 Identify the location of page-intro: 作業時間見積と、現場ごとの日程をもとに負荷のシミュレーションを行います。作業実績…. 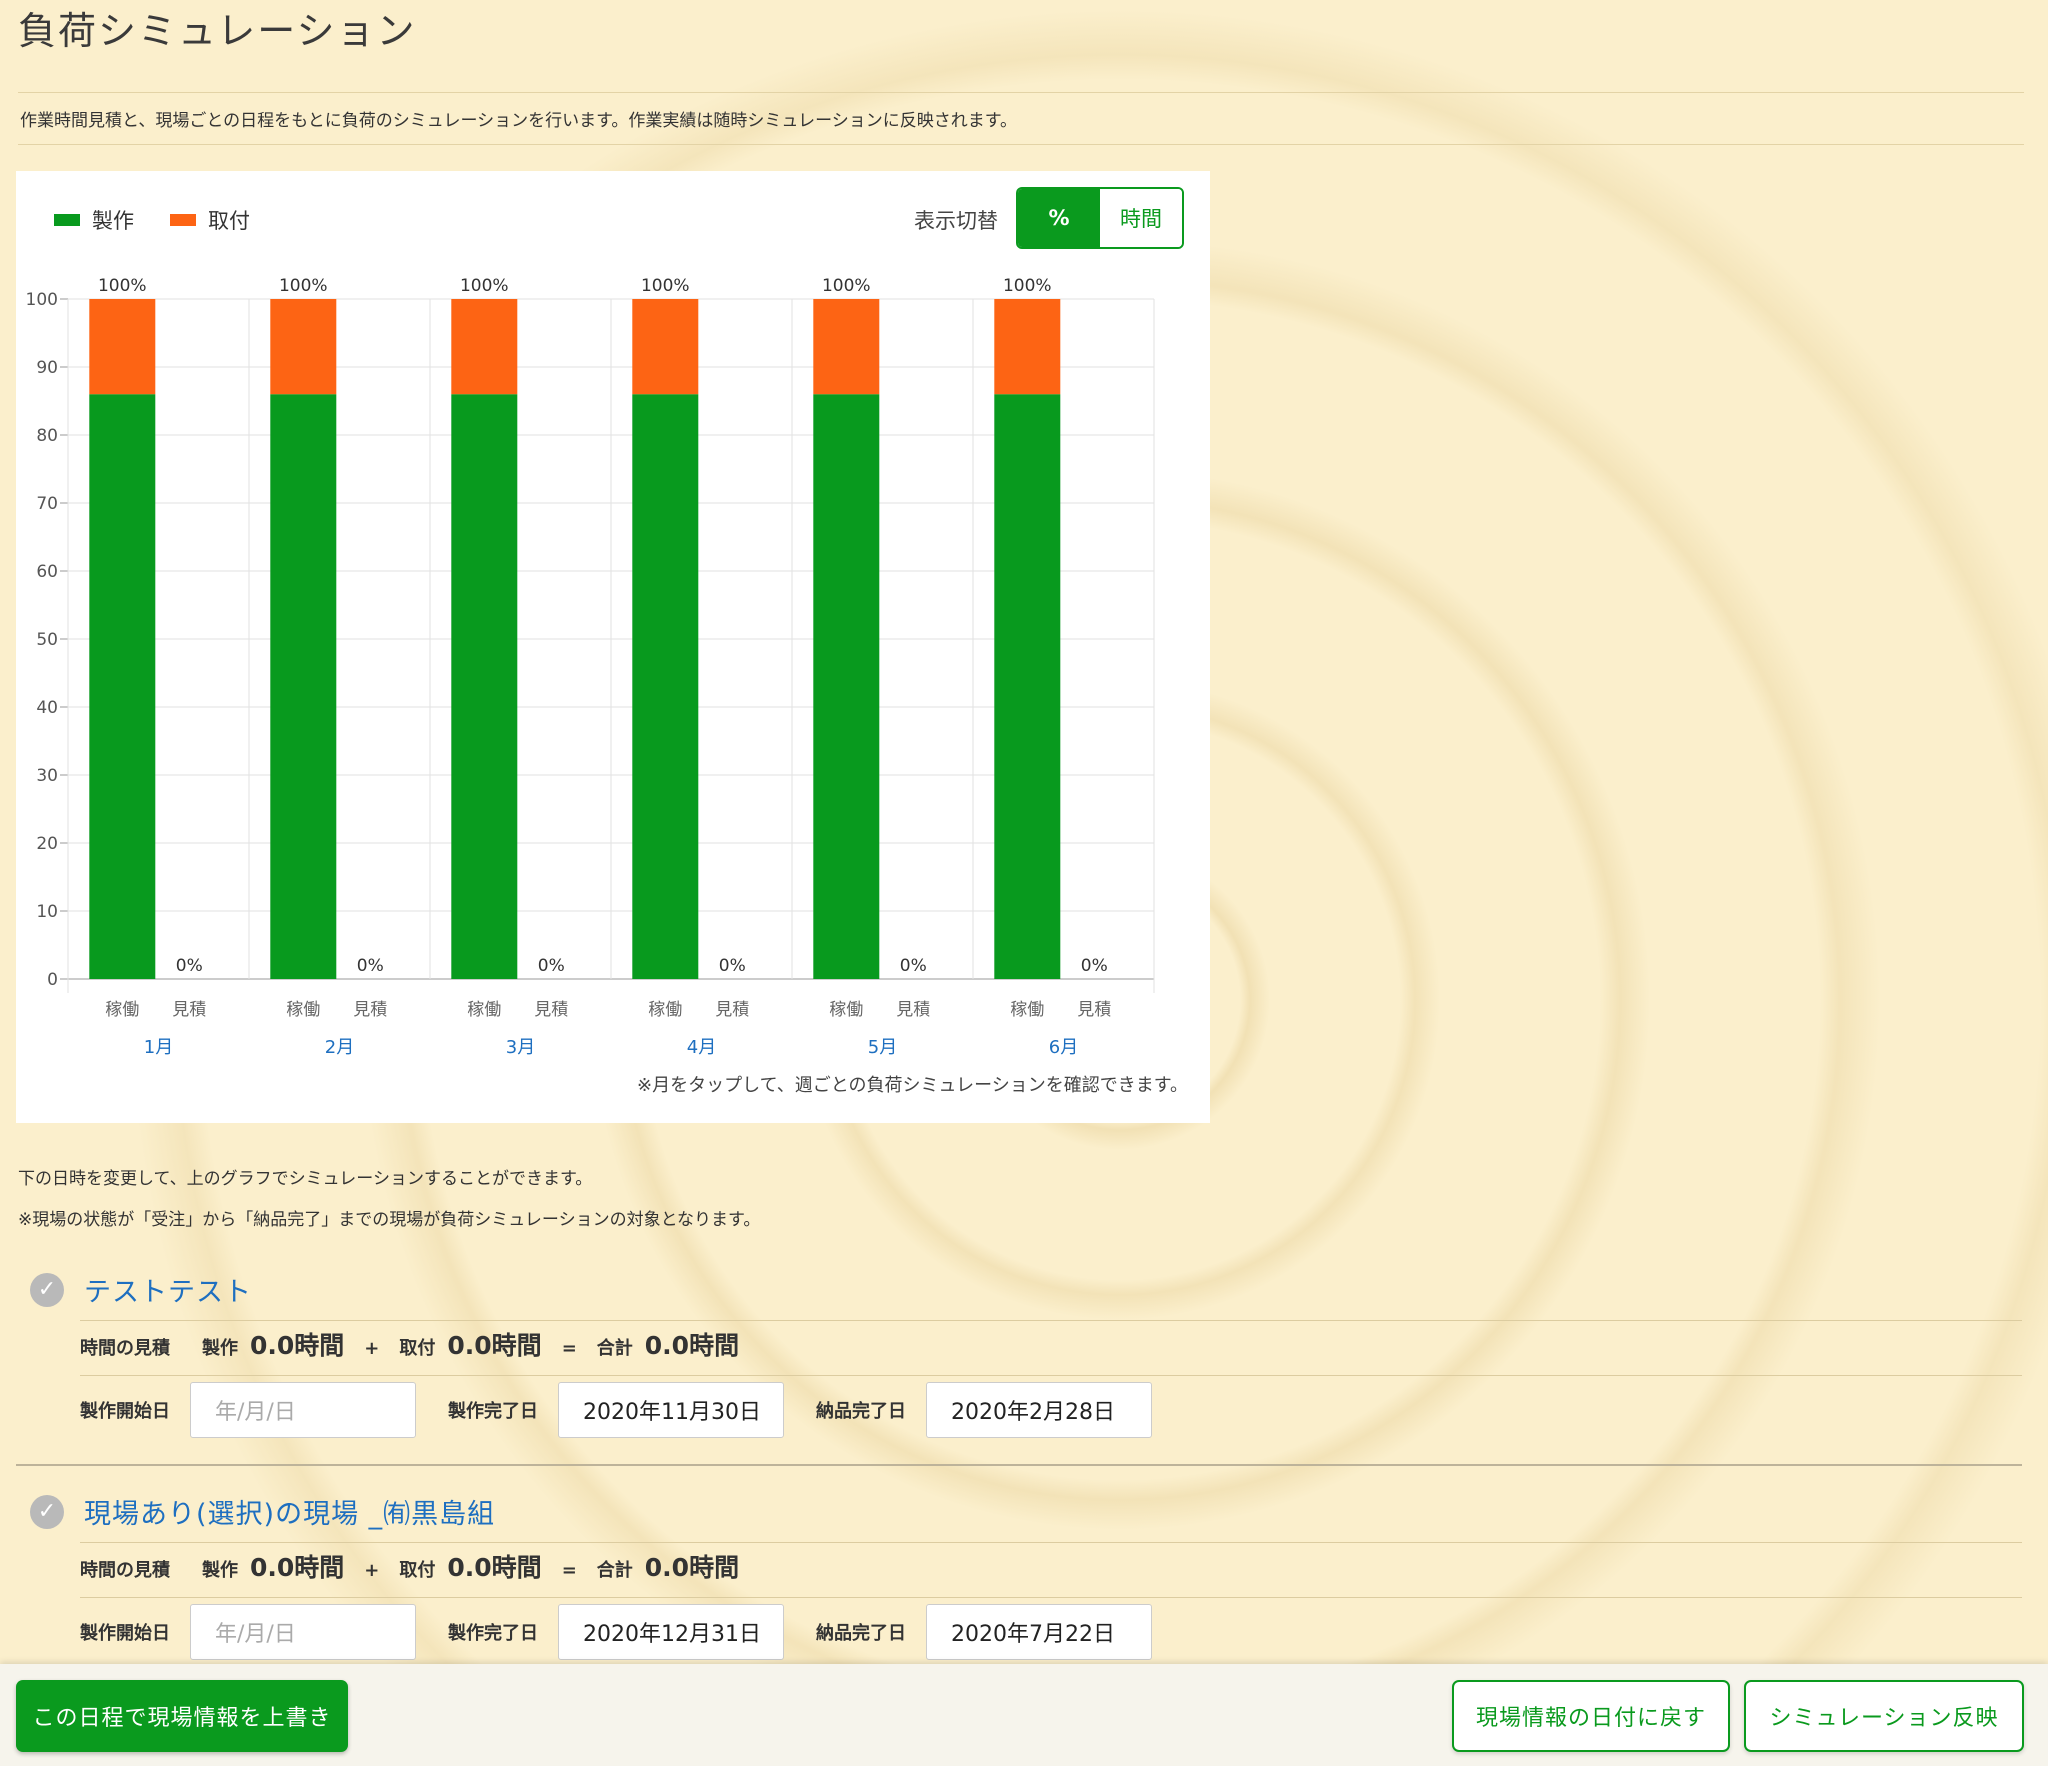
(519, 121).